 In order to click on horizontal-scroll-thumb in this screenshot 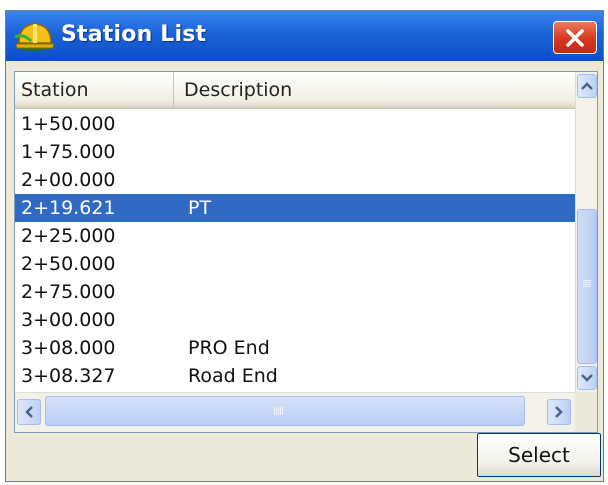, I will do `click(285, 411)`.